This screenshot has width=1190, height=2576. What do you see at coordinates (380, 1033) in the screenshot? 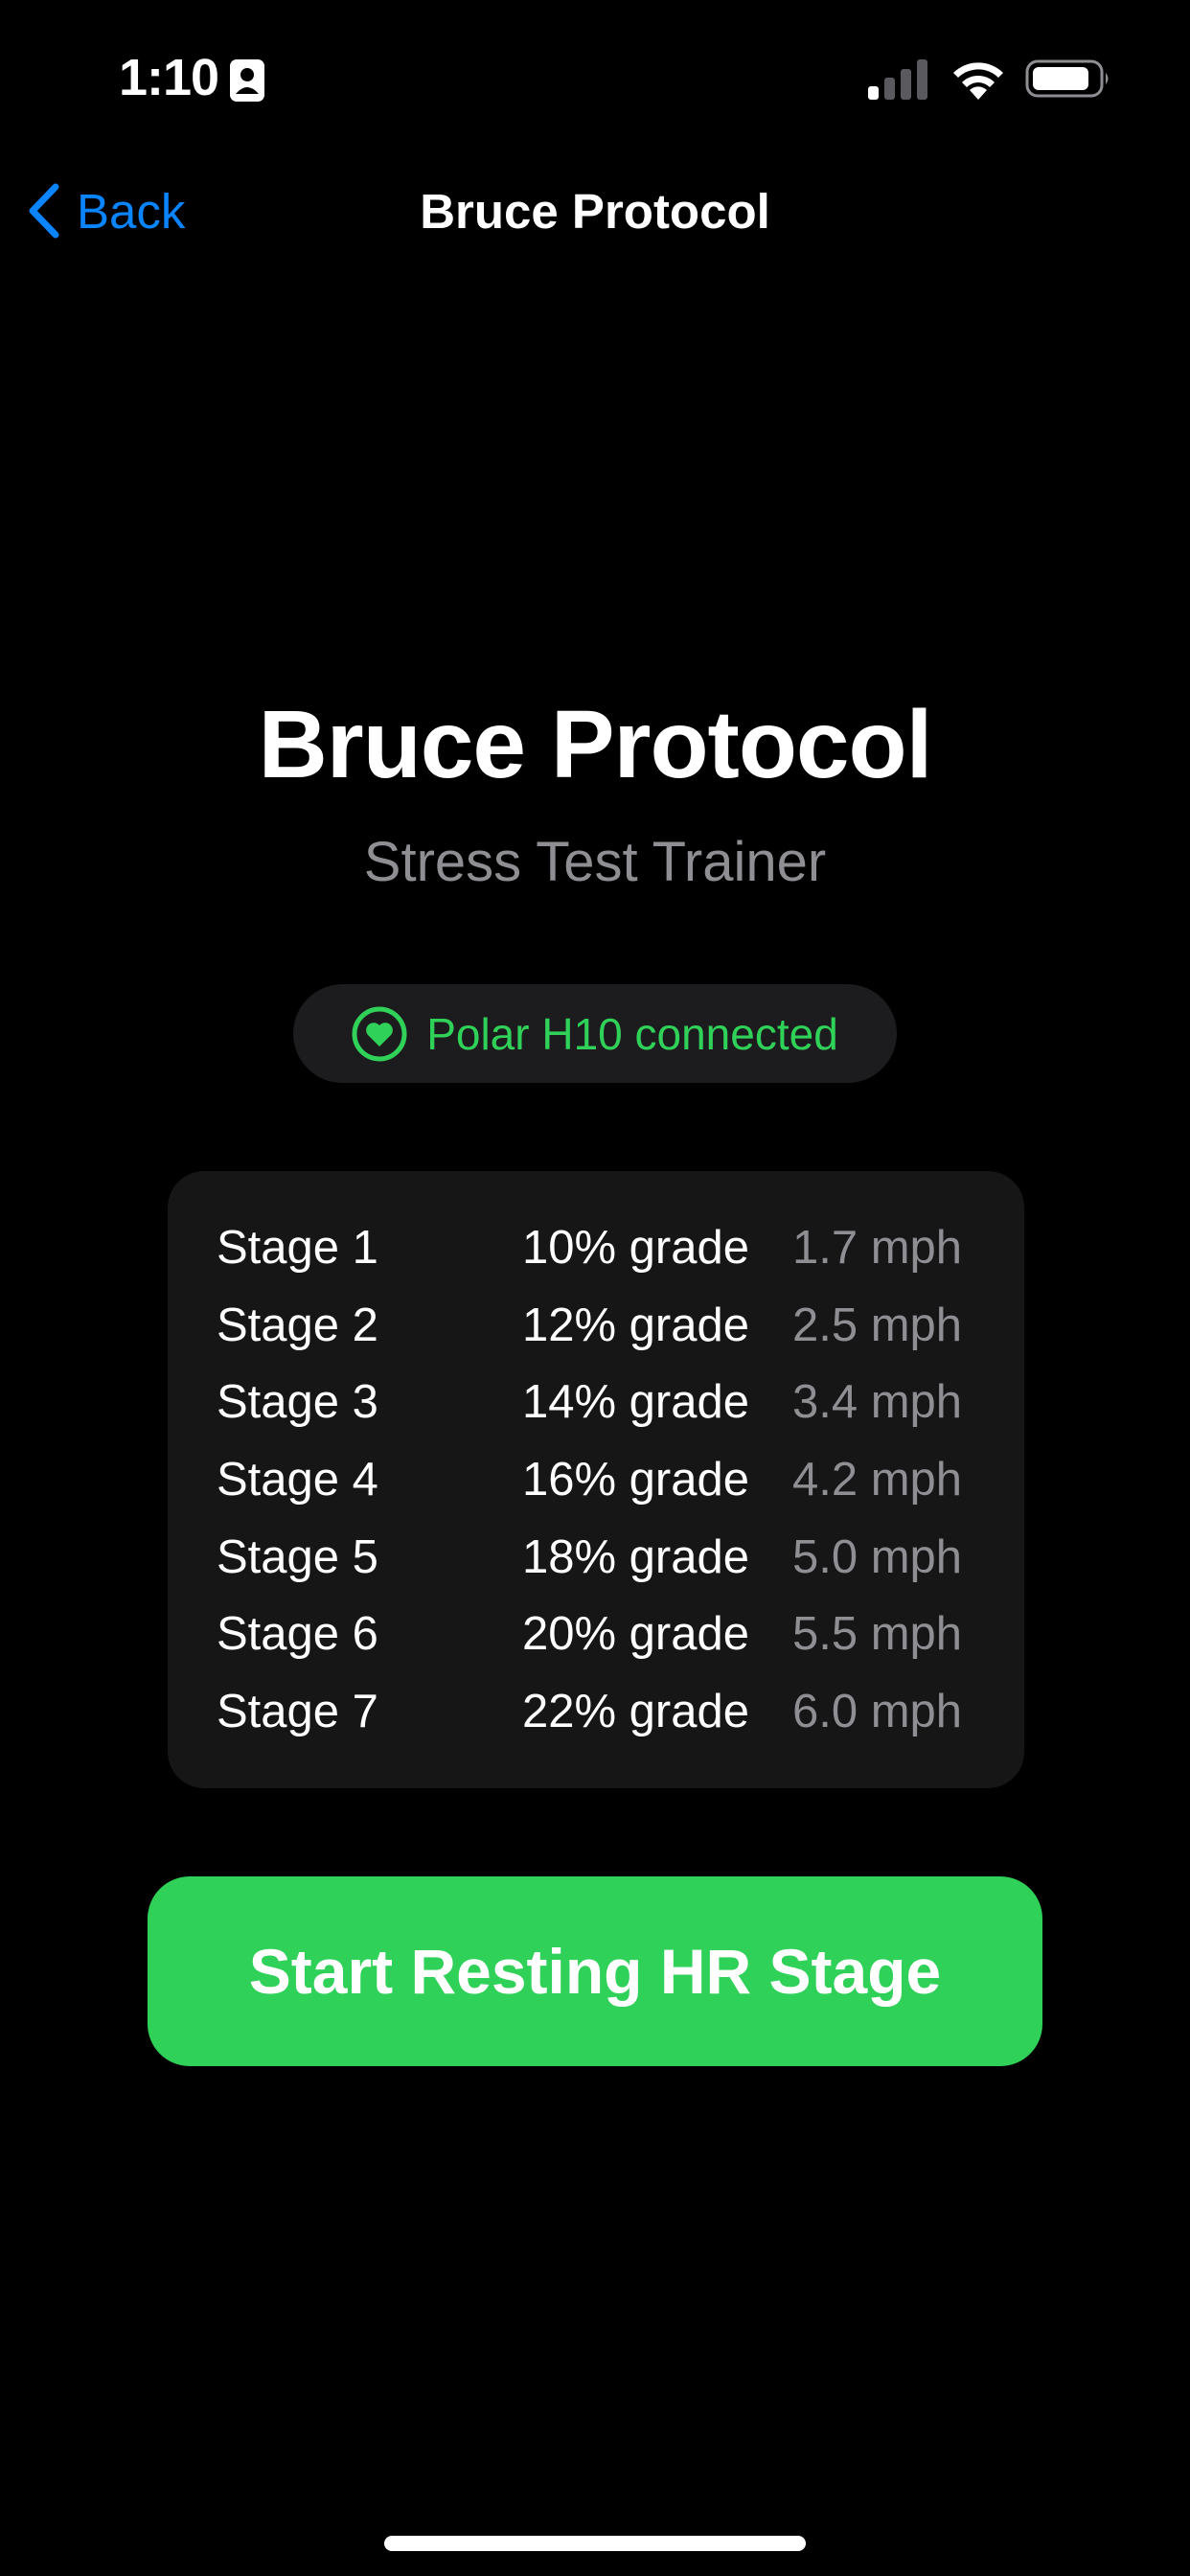
I see `heart-icon` at bounding box center [380, 1033].